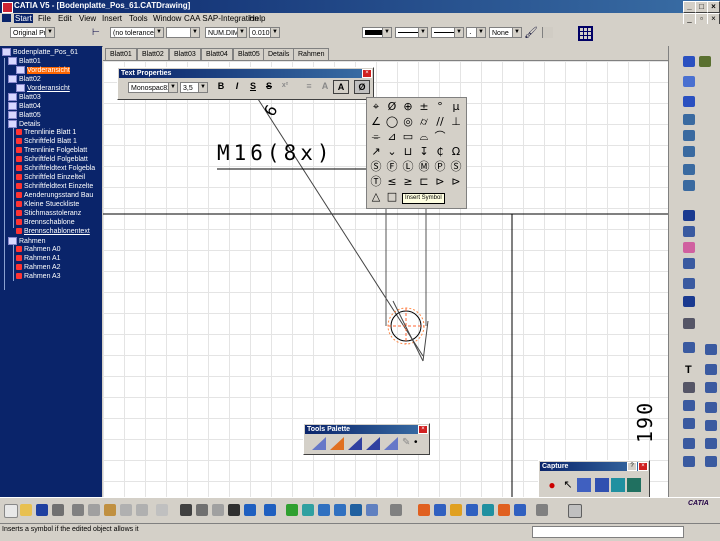  I want to click on tab-rahmen: Rahmen, so click(311, 54).